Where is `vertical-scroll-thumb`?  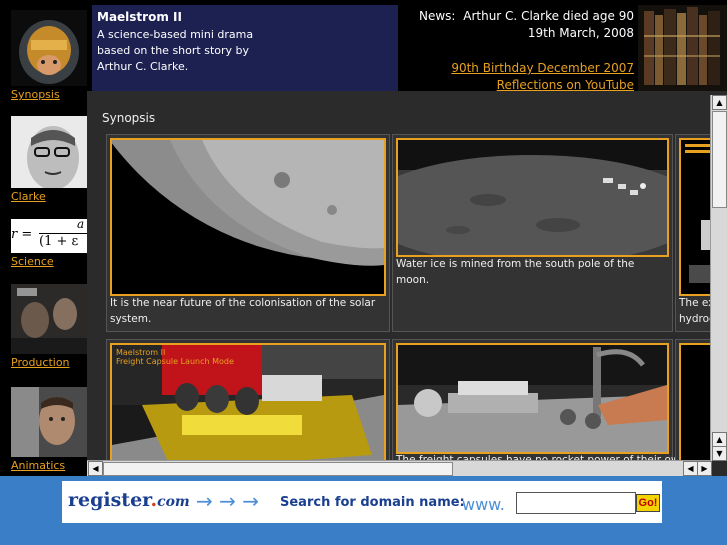 vertical-scroll-thumb is located at coordinates (719, 159).